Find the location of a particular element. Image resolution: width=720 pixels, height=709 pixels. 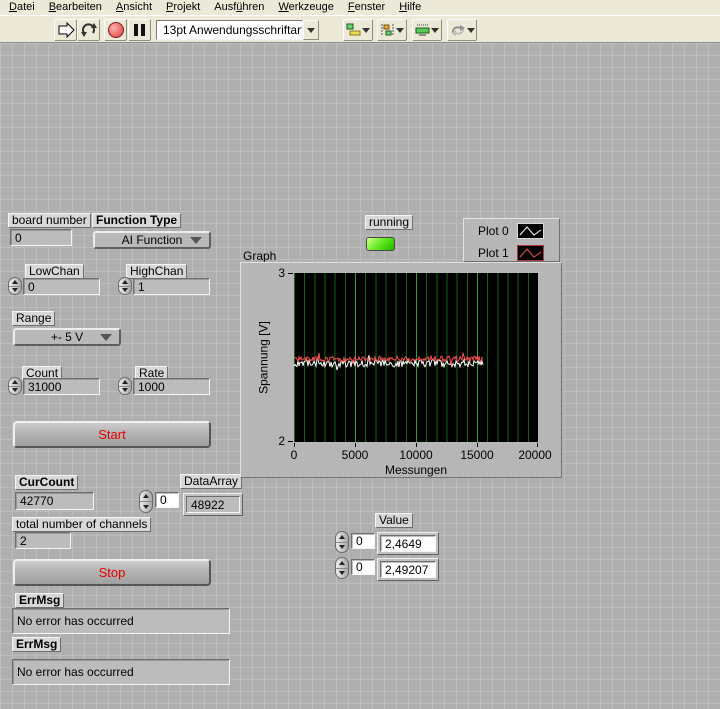

value-index-field-1: 0 is located at coordinates (363, 541).